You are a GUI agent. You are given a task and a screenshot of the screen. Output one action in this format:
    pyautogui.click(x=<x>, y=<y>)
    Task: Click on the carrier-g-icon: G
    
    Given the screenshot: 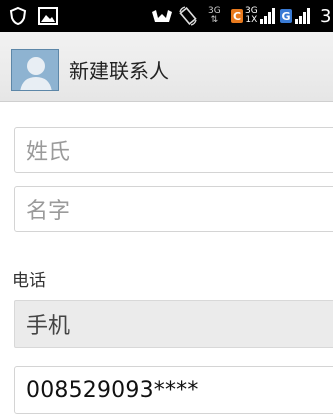 What is the action you would take?
    pyautogui.click(x=286, y=16)
    